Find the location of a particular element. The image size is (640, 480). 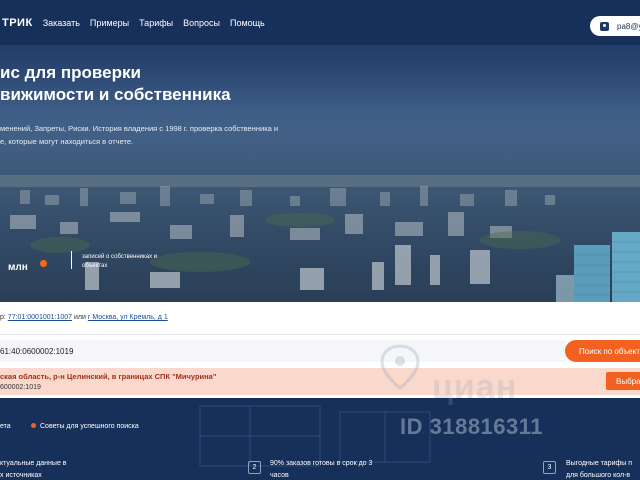

feature-1-line2: х источниках is located at coordinates (21, 475).